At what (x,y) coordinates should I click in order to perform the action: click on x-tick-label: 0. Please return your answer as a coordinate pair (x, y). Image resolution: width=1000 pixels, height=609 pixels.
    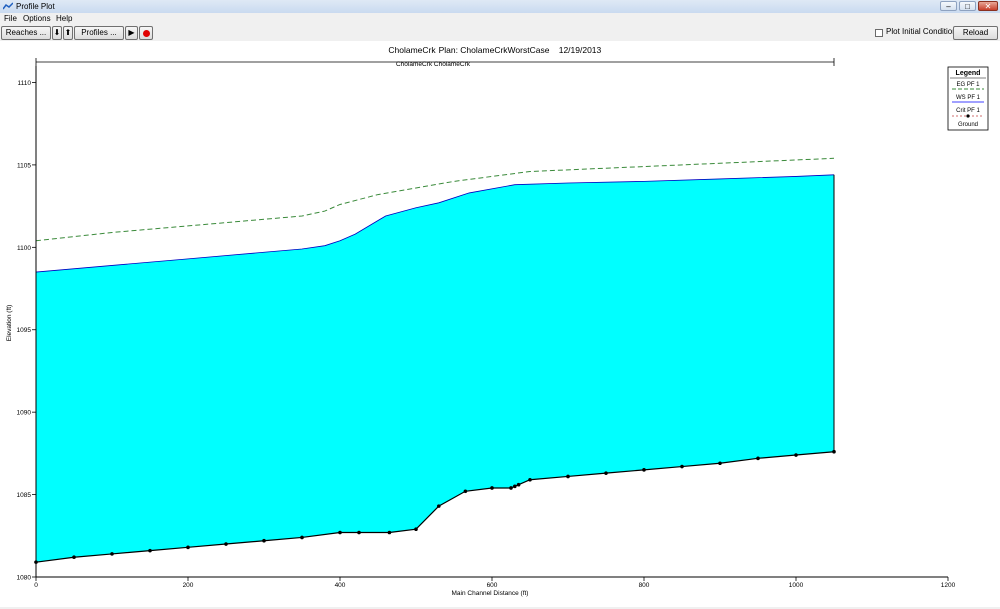
    Looking at the image, I should click on (36, 585).